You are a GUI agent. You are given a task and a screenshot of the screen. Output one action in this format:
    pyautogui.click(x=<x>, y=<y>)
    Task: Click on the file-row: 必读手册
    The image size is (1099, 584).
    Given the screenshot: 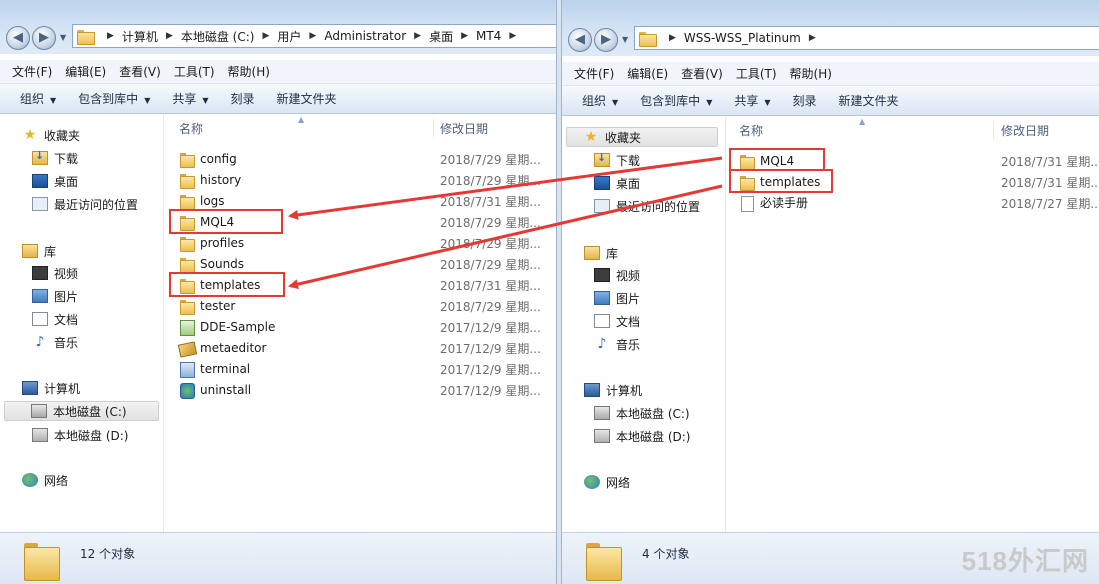 What is the action you would take?
    pyautogui.click(x=773, y=202)
    